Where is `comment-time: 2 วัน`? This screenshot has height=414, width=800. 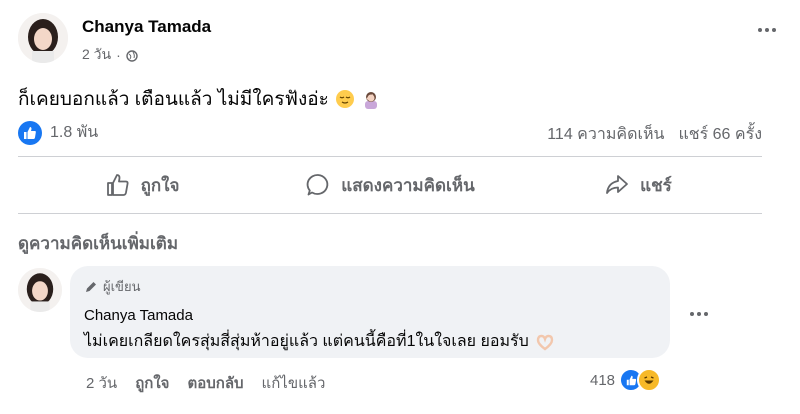
comment-time: 2 วัน is located at coordinates (101, 383).